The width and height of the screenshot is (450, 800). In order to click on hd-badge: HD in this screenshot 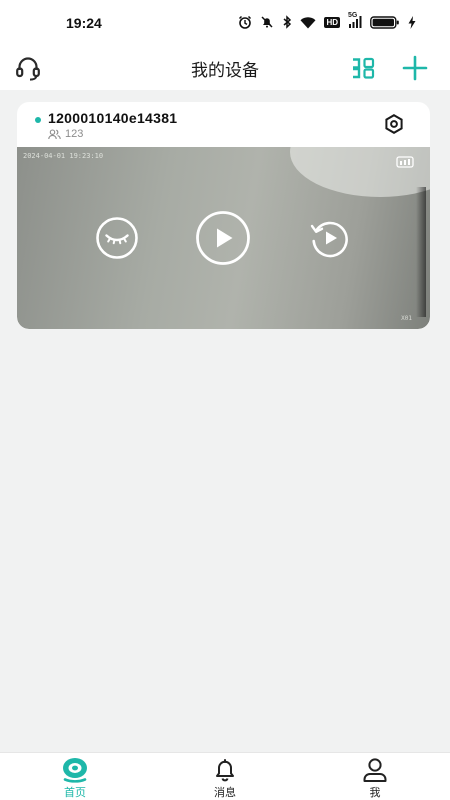, I will do `click(332, 22)`.